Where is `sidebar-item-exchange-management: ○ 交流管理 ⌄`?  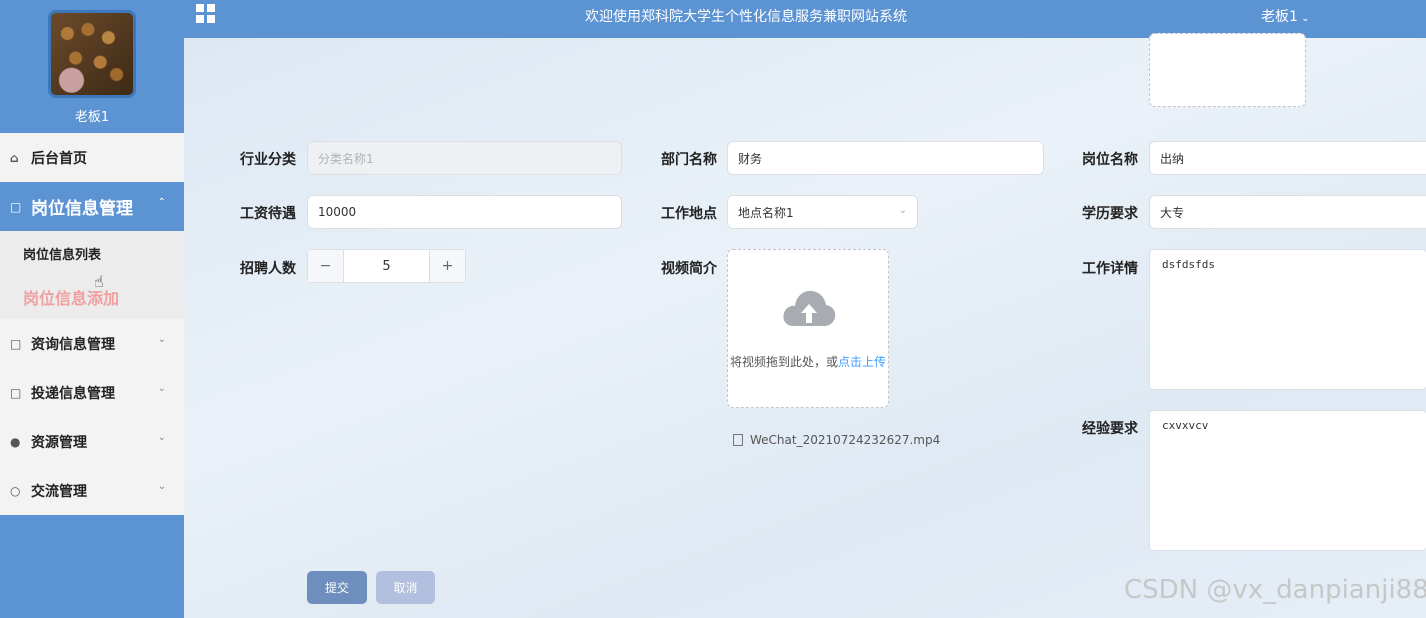 sidebar-item-exchange-management: ○ 交流管理 ⌄ is located at coordinates (92, 490).